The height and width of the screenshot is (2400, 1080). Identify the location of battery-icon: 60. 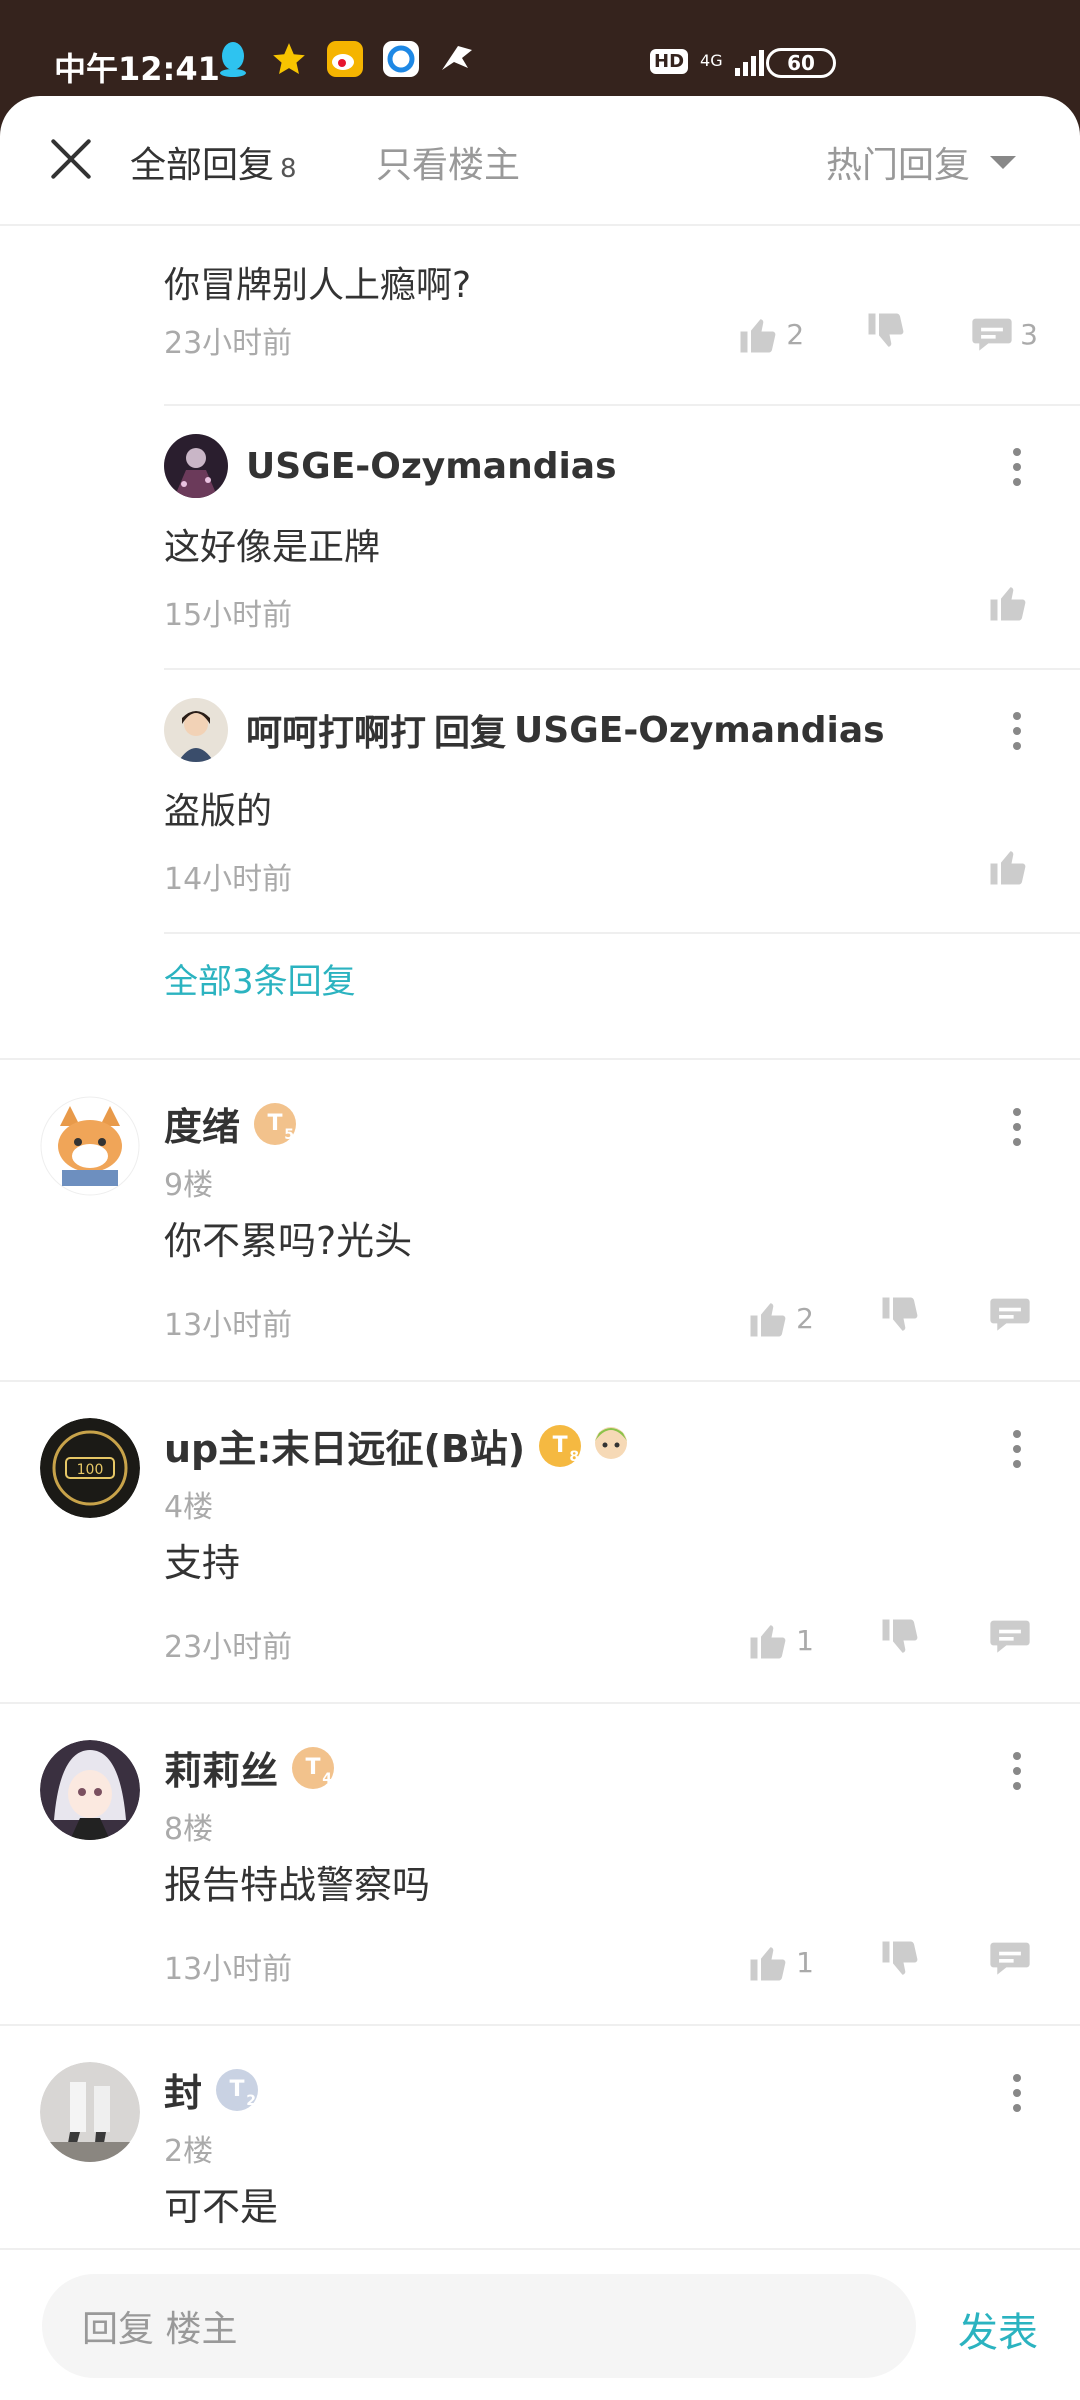
(801, 63).